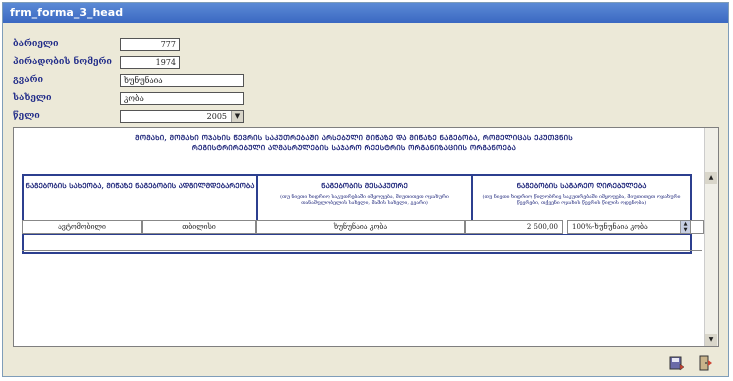 The width and height of the screenshot is (733, 381). What do you see at coordinates (365, 13) in the screenshot?
I see `window-title: frm_forma_3_head` at bounding box center [365, 13].